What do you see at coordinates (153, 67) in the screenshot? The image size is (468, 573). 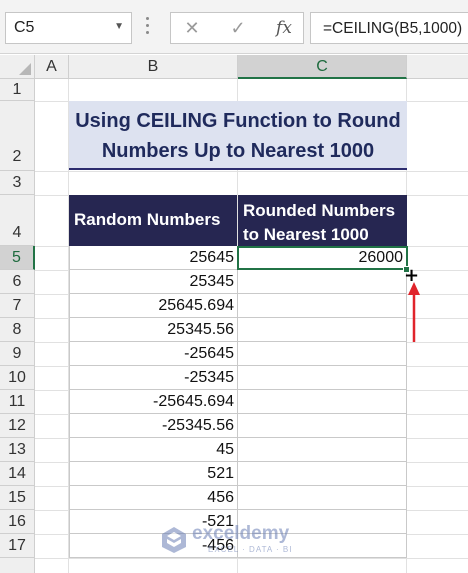 I see `column-header-b: B` at bounding box center [153, 67].